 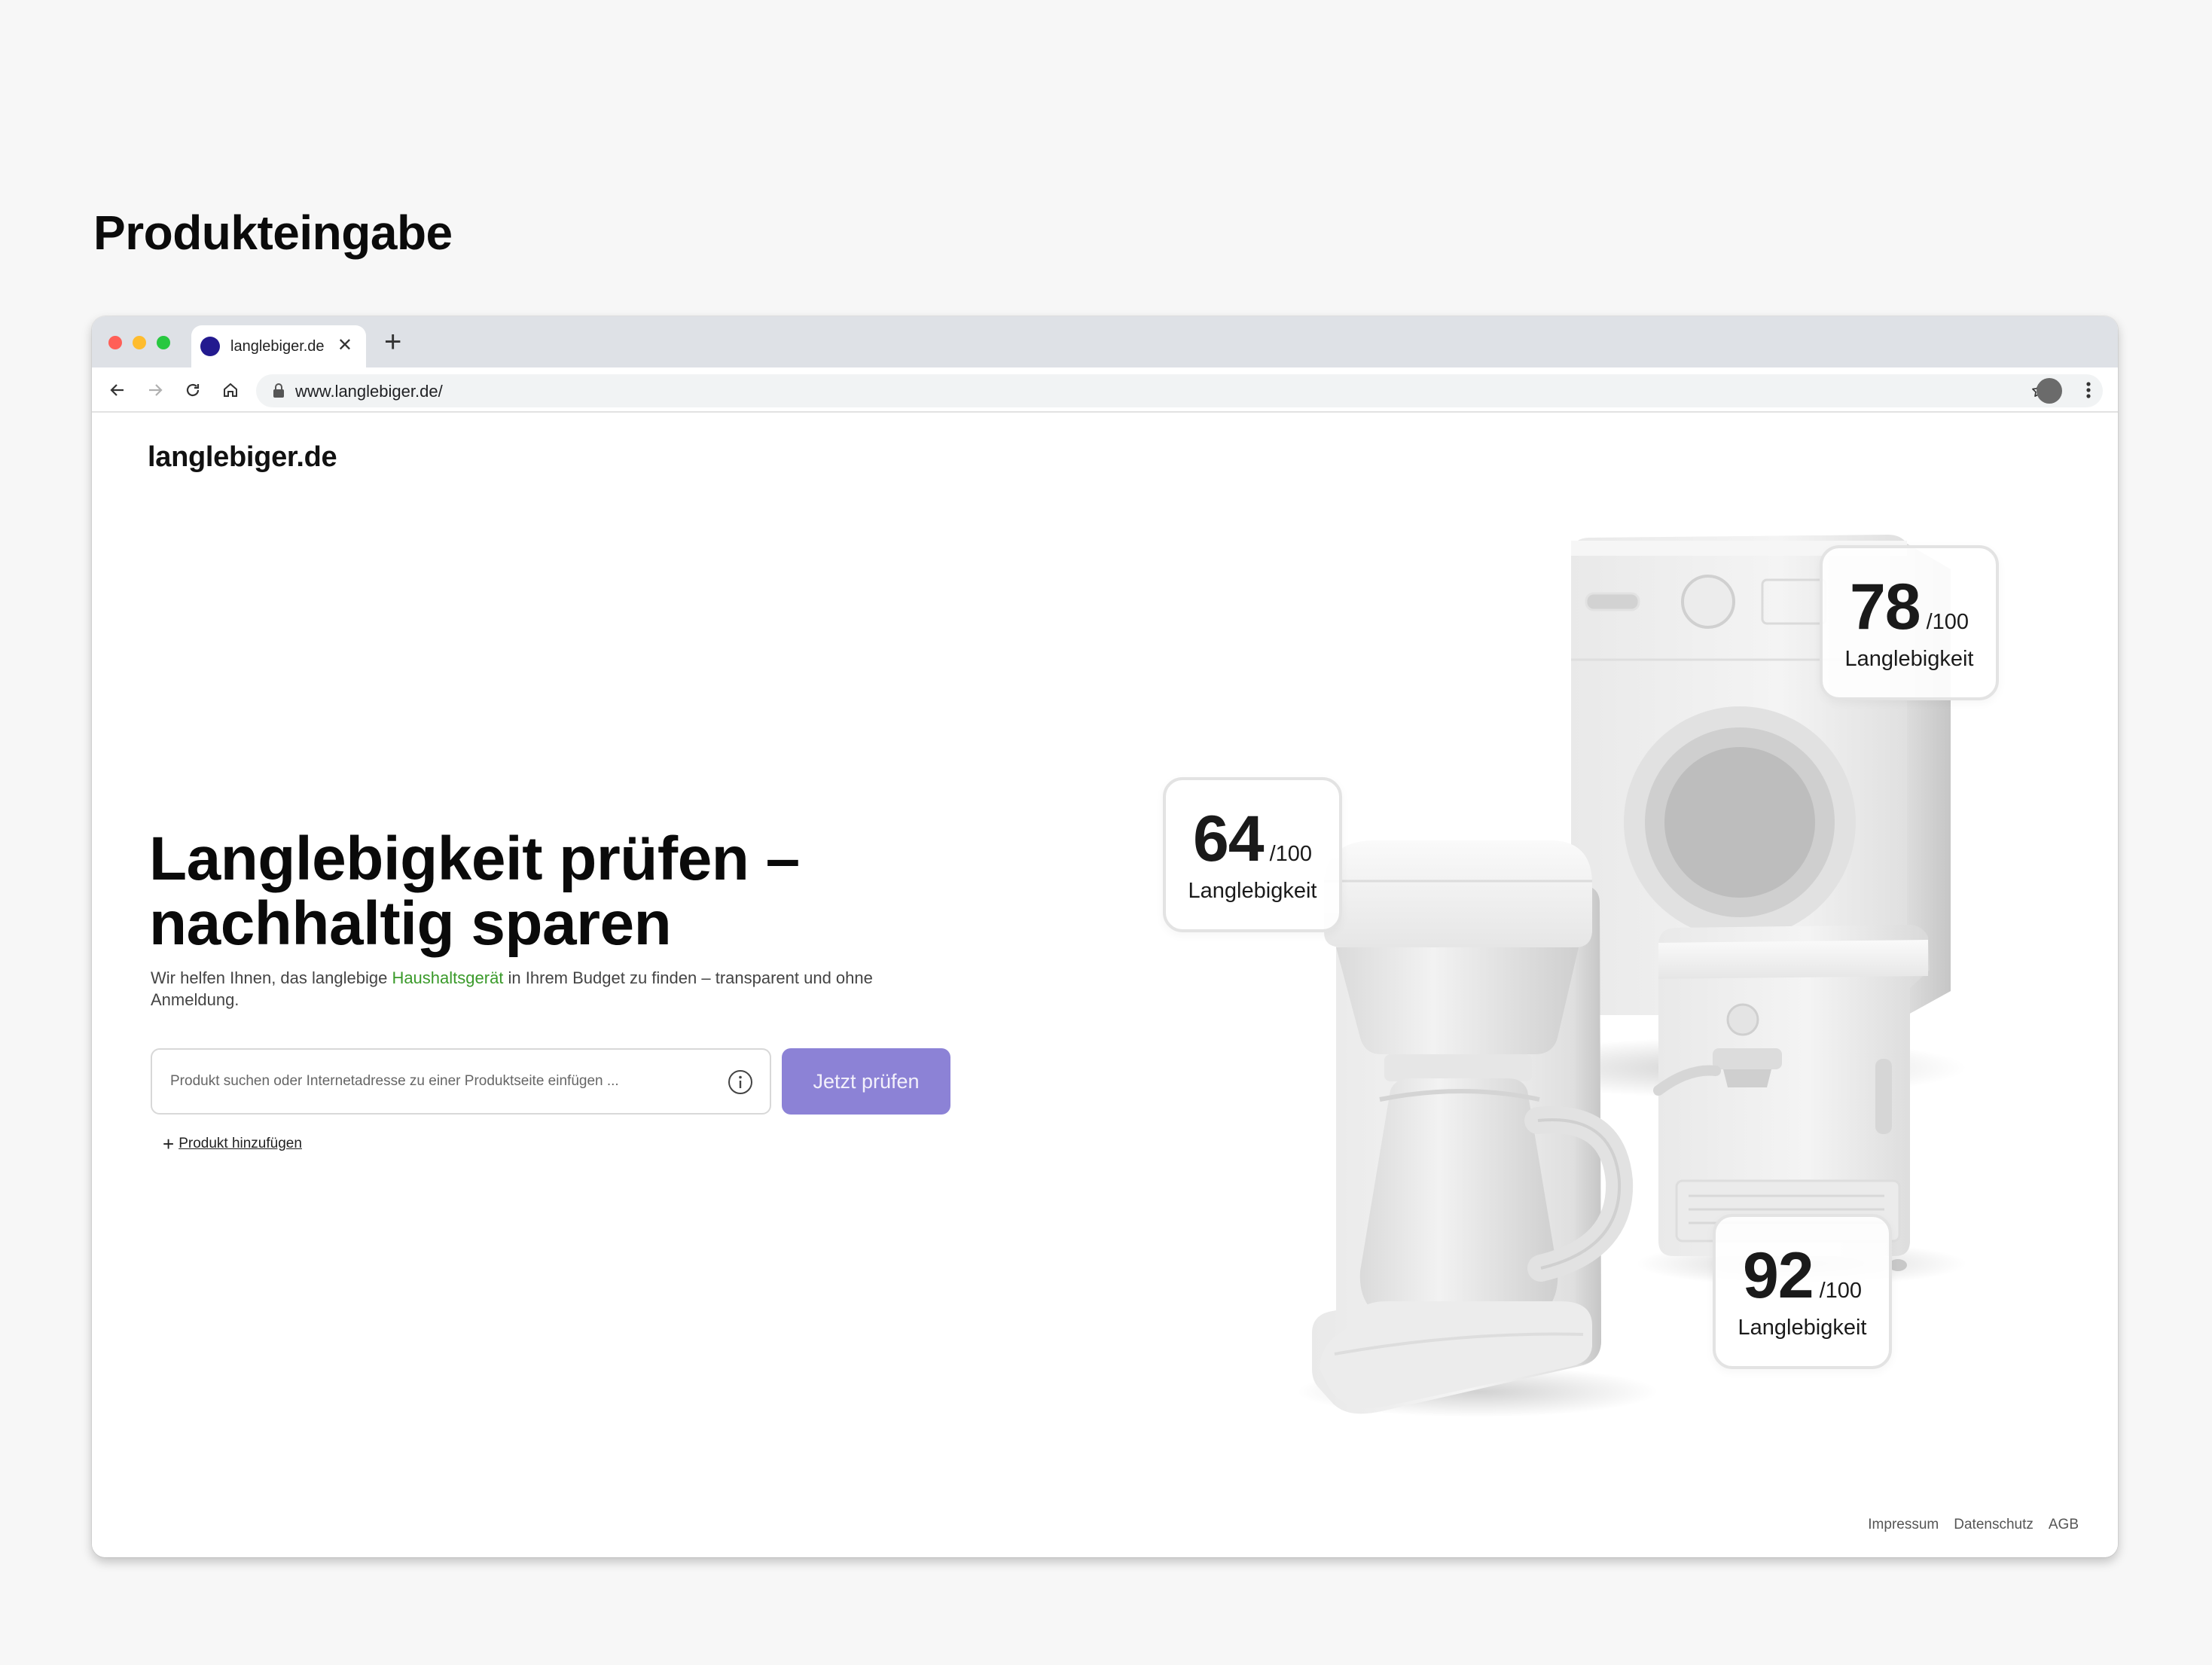 What do you see at coordinates (115, 342) in the screenshot?
I see `window-close-dot` at bounding box center [115, 342].